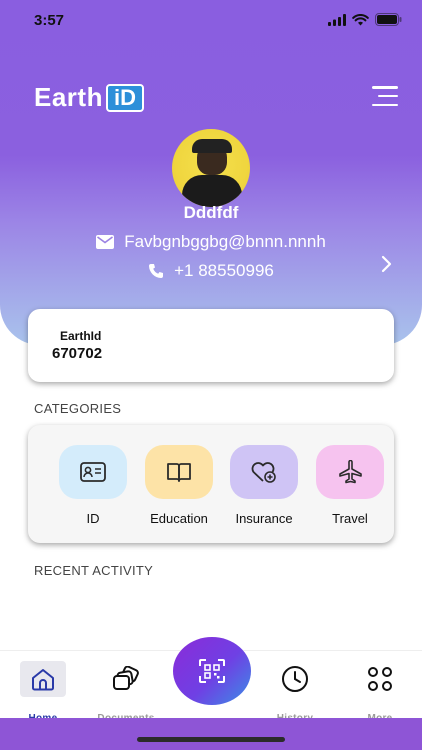  Describe the element at coordinates (295, 679) in the screenshot. I see `clock-icon` at that location.